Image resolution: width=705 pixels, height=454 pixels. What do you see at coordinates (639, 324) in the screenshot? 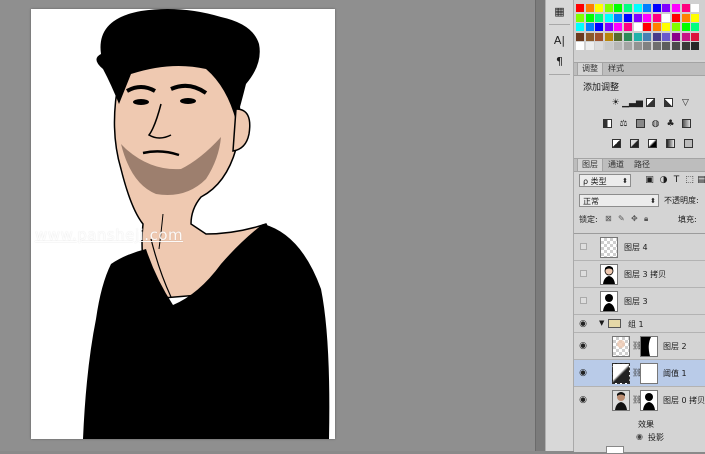
I see `layer-group-row: ◉ ▼ 组 1` at bounding box center [639, 324].